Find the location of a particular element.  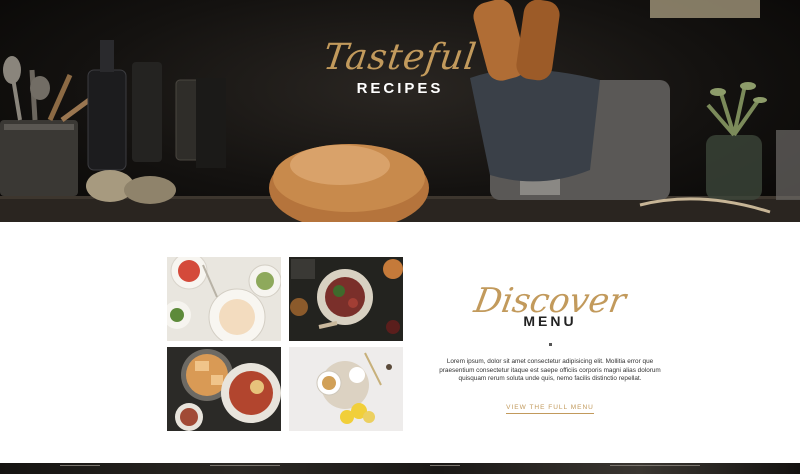

view-full-menu-link: VIEW THE FULL MENU is located at coordinates (550, 409).